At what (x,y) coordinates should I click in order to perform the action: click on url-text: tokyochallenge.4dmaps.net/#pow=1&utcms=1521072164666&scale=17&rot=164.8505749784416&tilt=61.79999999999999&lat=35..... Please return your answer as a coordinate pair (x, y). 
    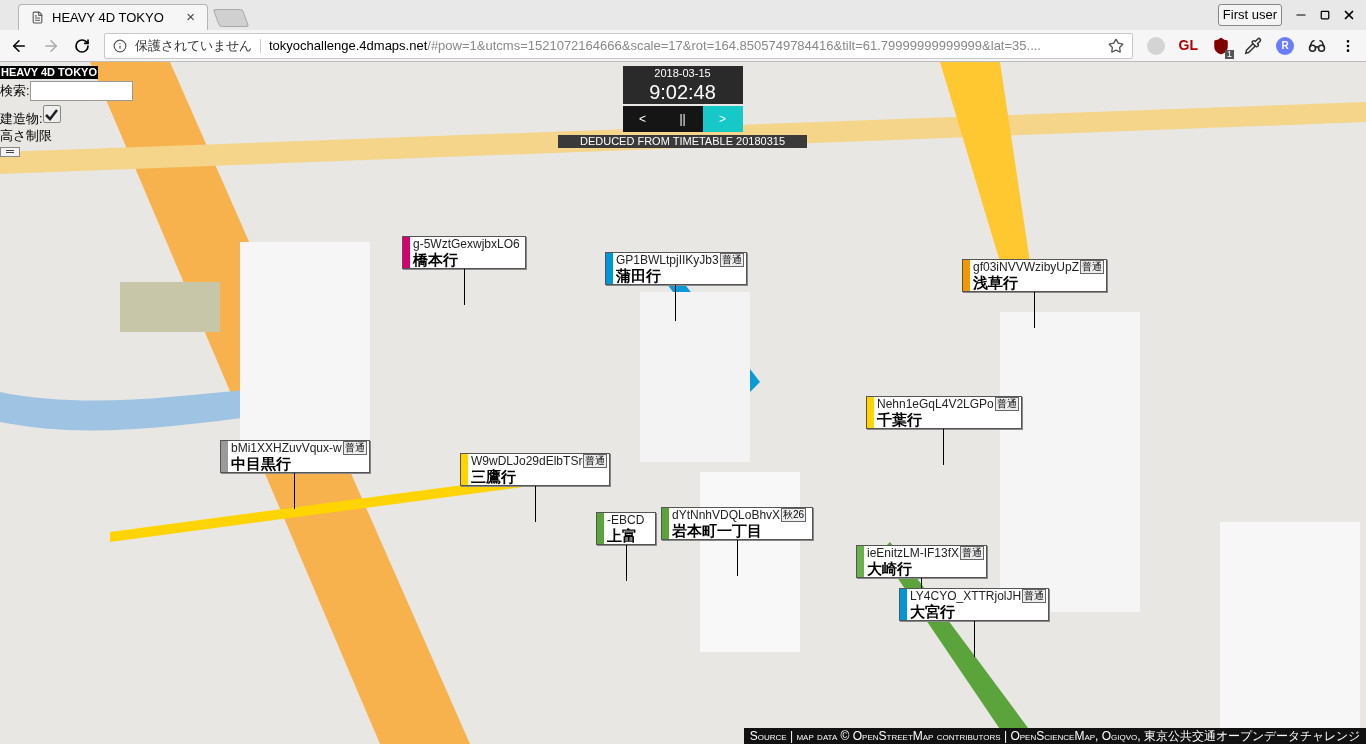
    Looking at the image, I should click on (655, 45).